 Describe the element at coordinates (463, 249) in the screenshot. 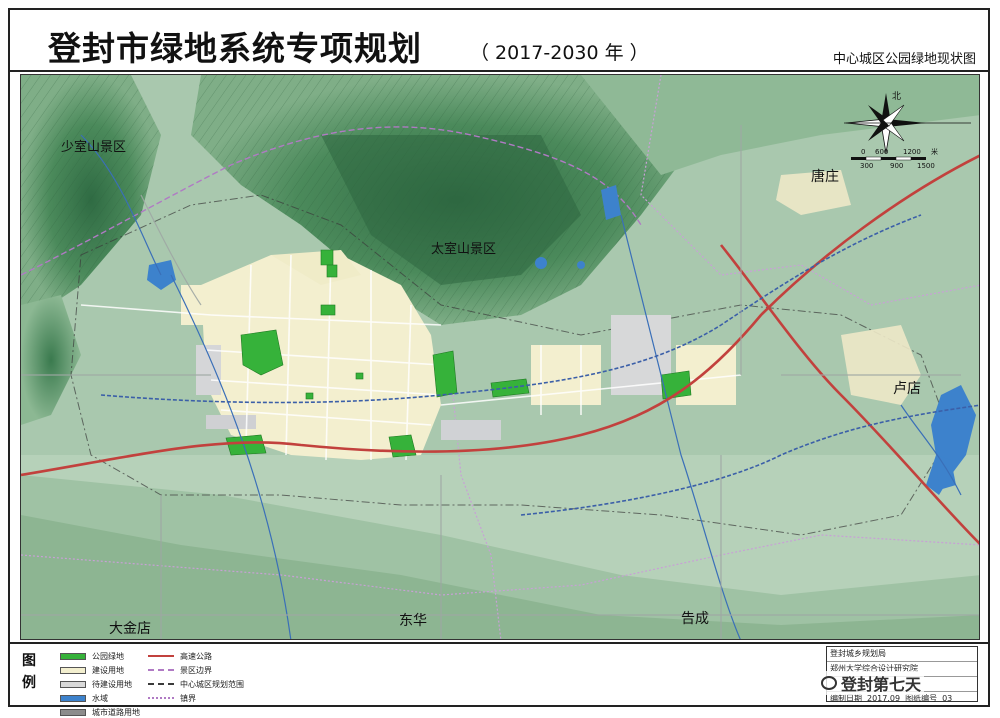

I see `label-taishi: 太室山景区` at that location.